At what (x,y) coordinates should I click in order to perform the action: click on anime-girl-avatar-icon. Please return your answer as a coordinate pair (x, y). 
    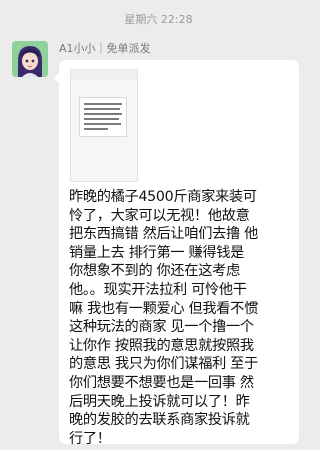
    Looking at the image, I should click on (30, 59).